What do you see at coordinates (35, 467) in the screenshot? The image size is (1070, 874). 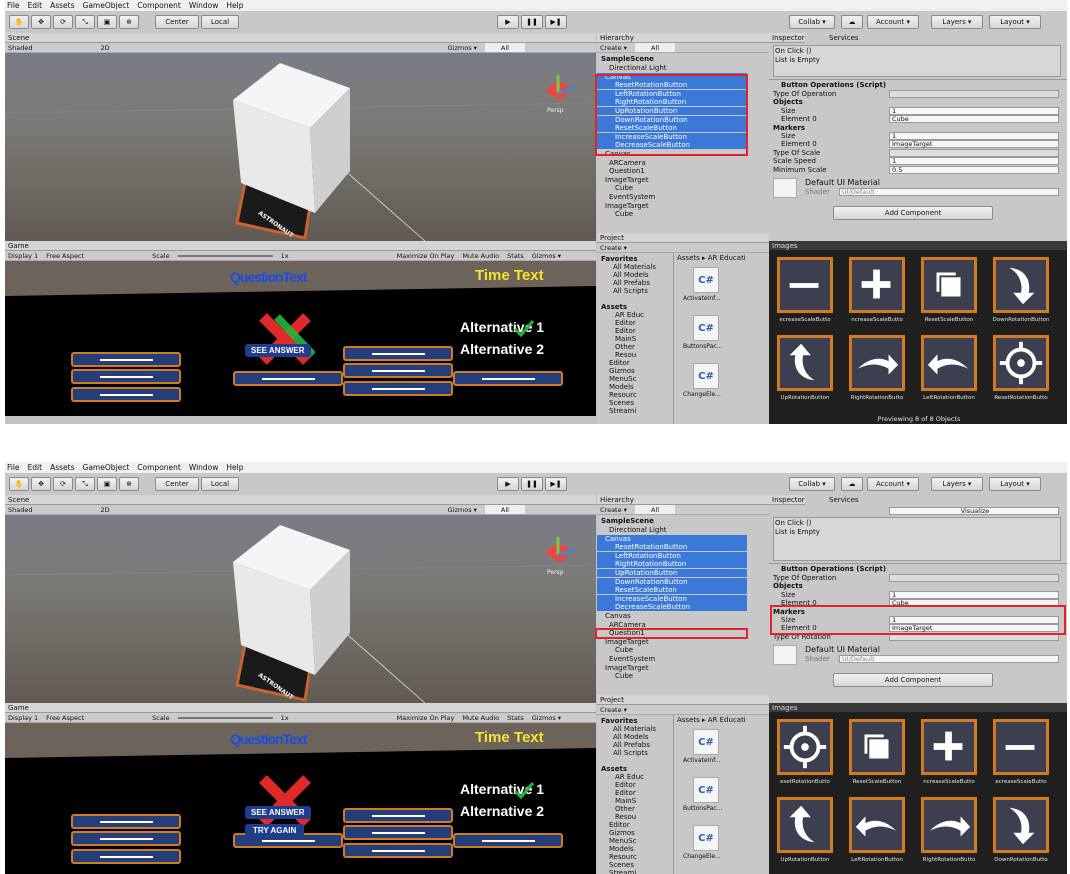 I see `menu-item-edit: Edit` at bounding box center [35, 467].